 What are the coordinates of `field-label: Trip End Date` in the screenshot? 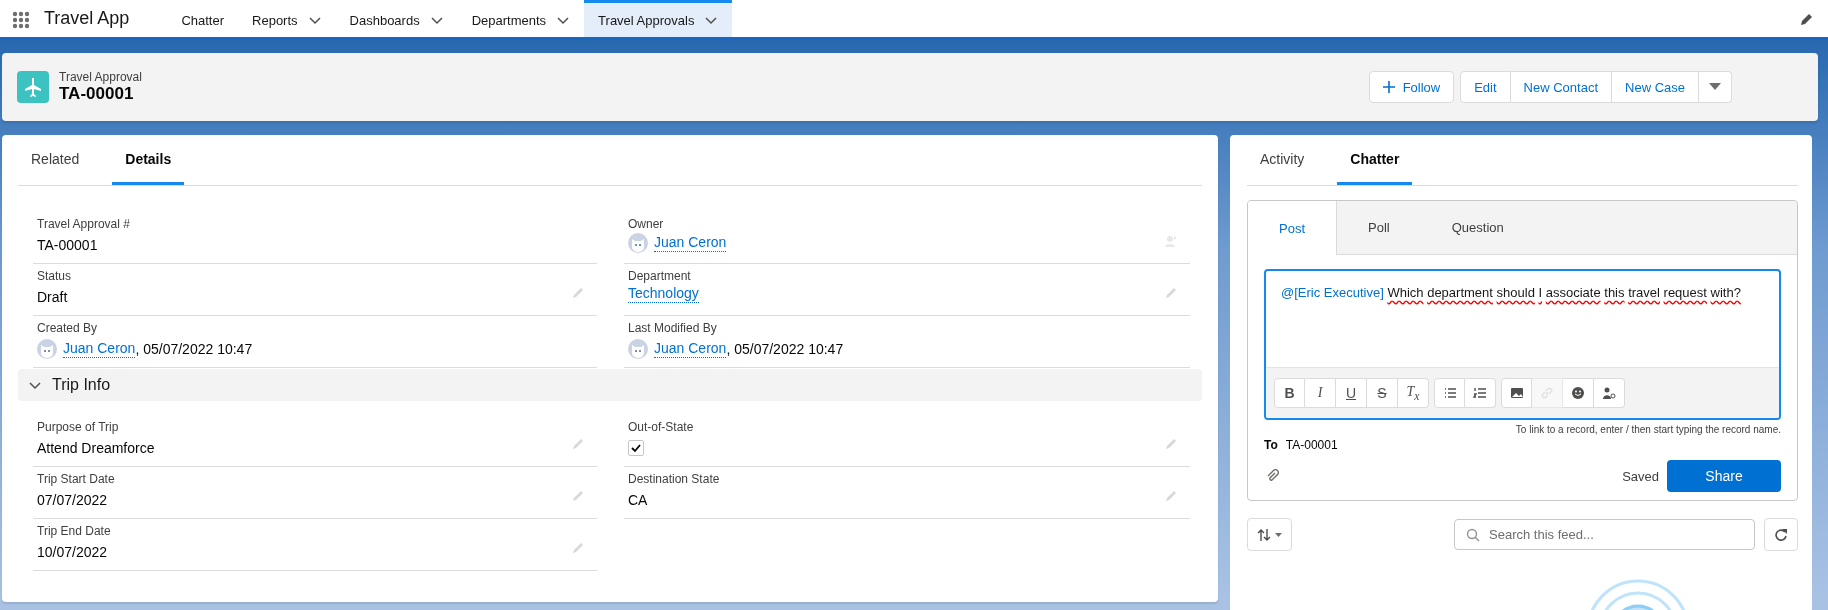 It's located at (74, 531).